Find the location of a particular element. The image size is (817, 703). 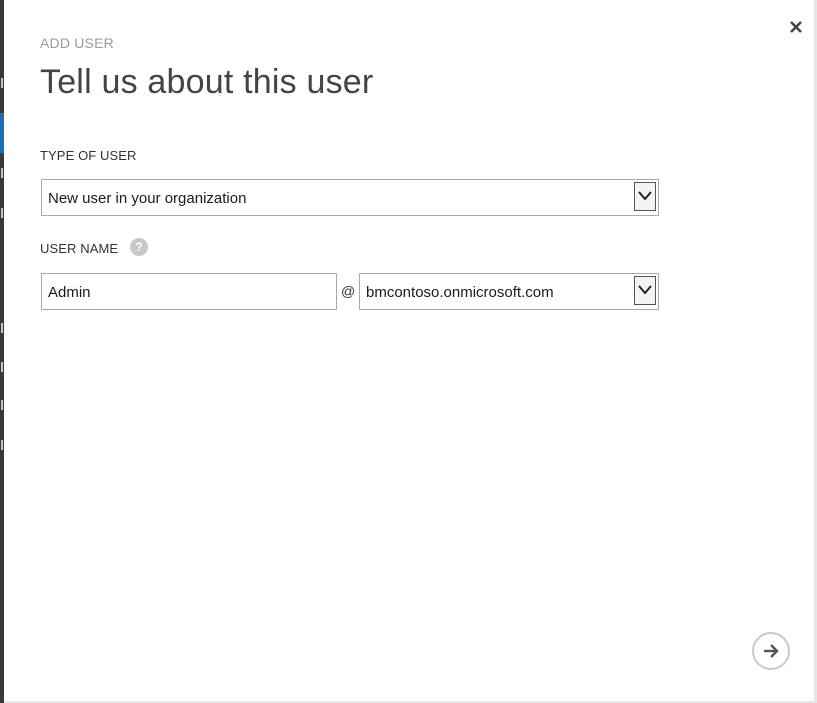

type-of-user-value: New user in your organization is located at coordinates (147, 198).